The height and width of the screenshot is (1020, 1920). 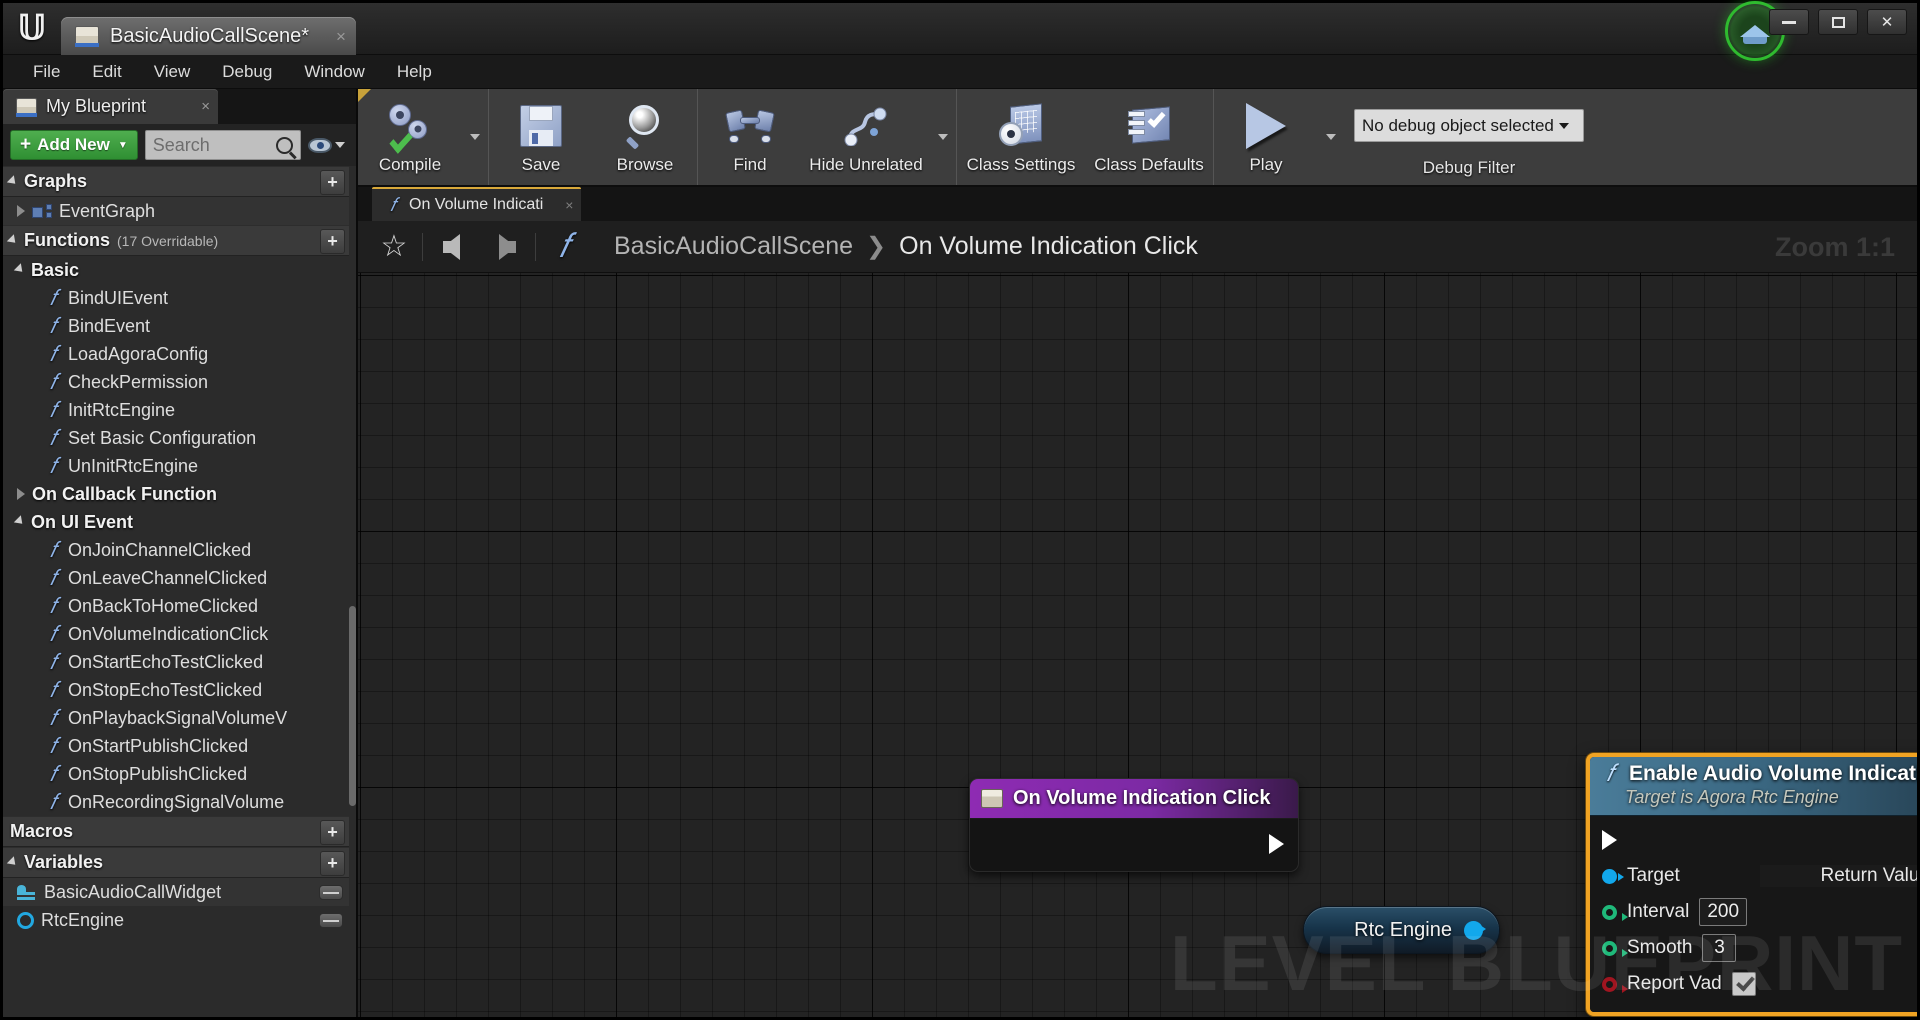 I want to click on tree-item: BasicAudioCallWidget, so click(x=176, y=892).